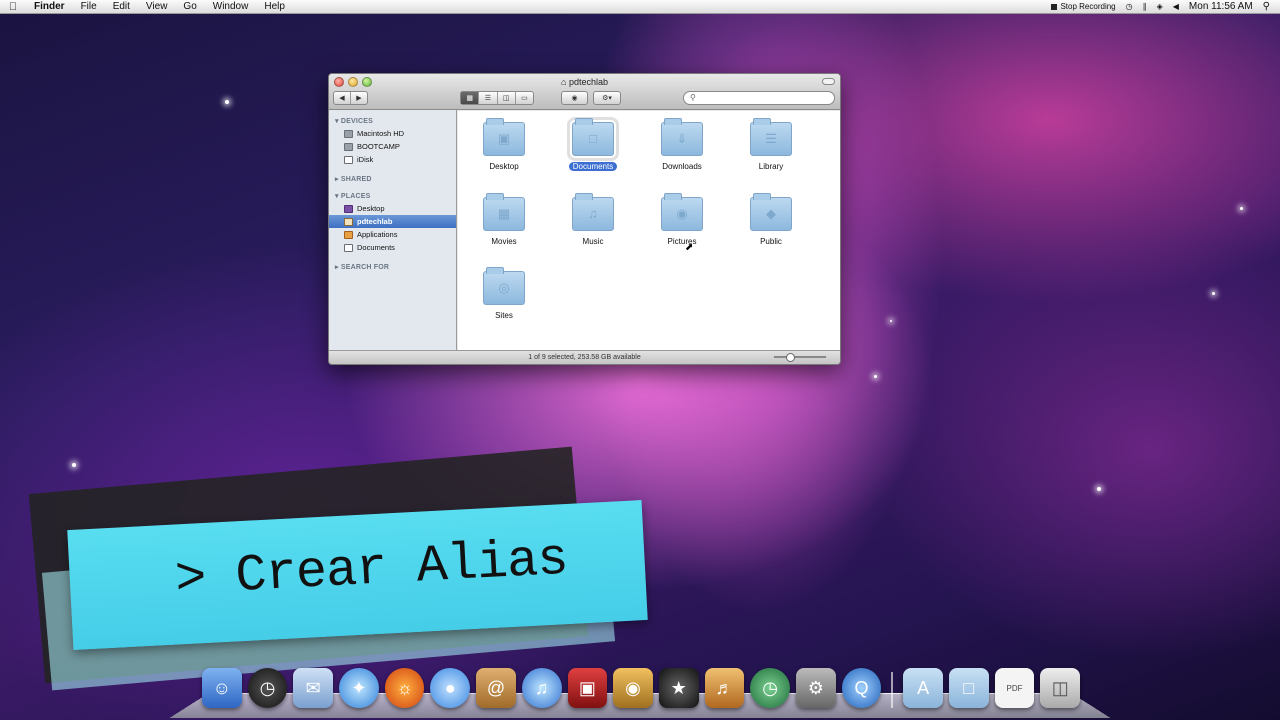  I want to click on sidebar-item-applications: Applications, so click(392, 234).